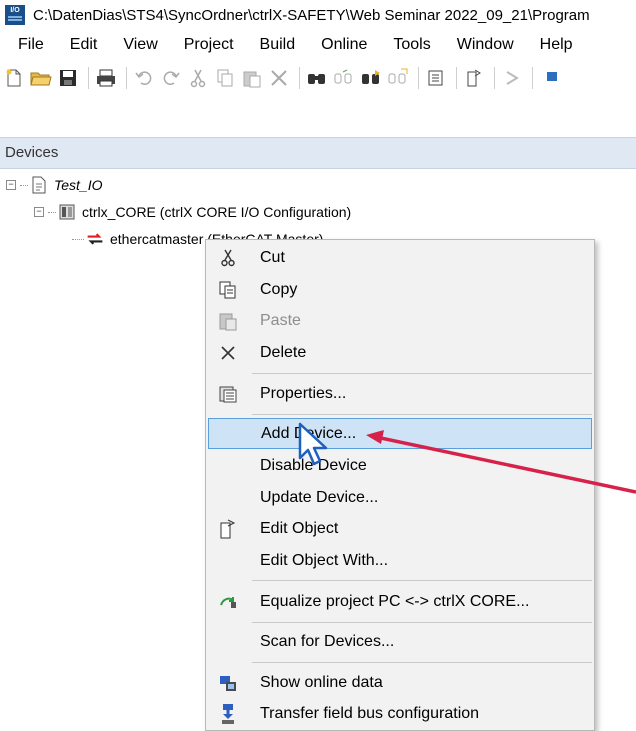 The height and width of the screenshot is (731, 636). What do you see at coordinates (400, 257) in the screenshot?
I see `menu-item-cut: Cut` at bounding box center [400, 257].